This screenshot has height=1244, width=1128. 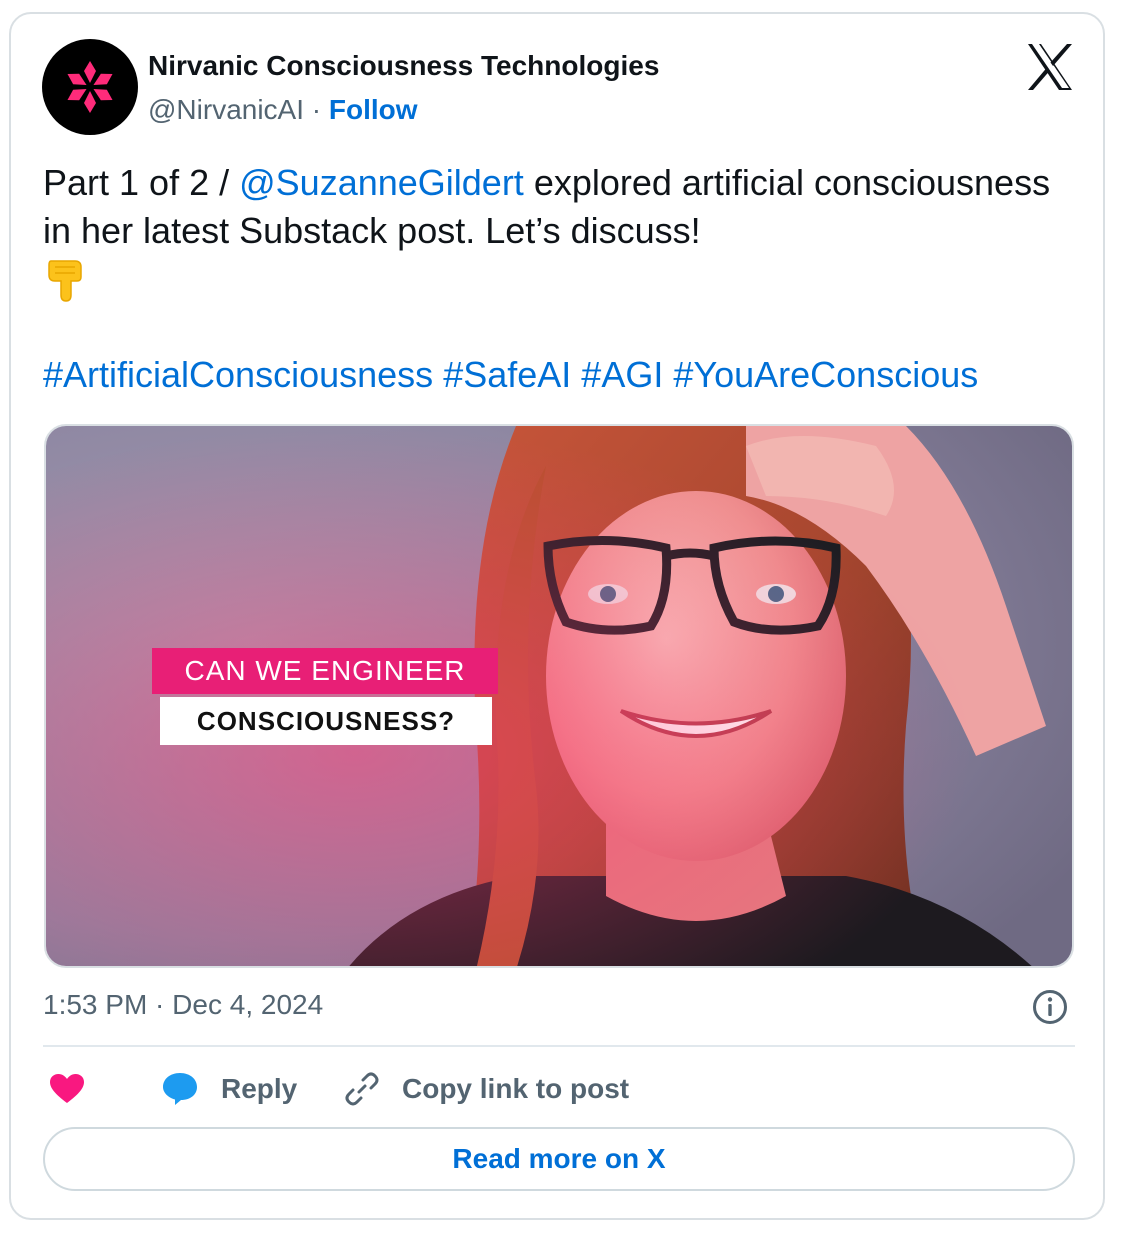 I want to click on speech-bubble-icon, so click(x=180, y=1089).